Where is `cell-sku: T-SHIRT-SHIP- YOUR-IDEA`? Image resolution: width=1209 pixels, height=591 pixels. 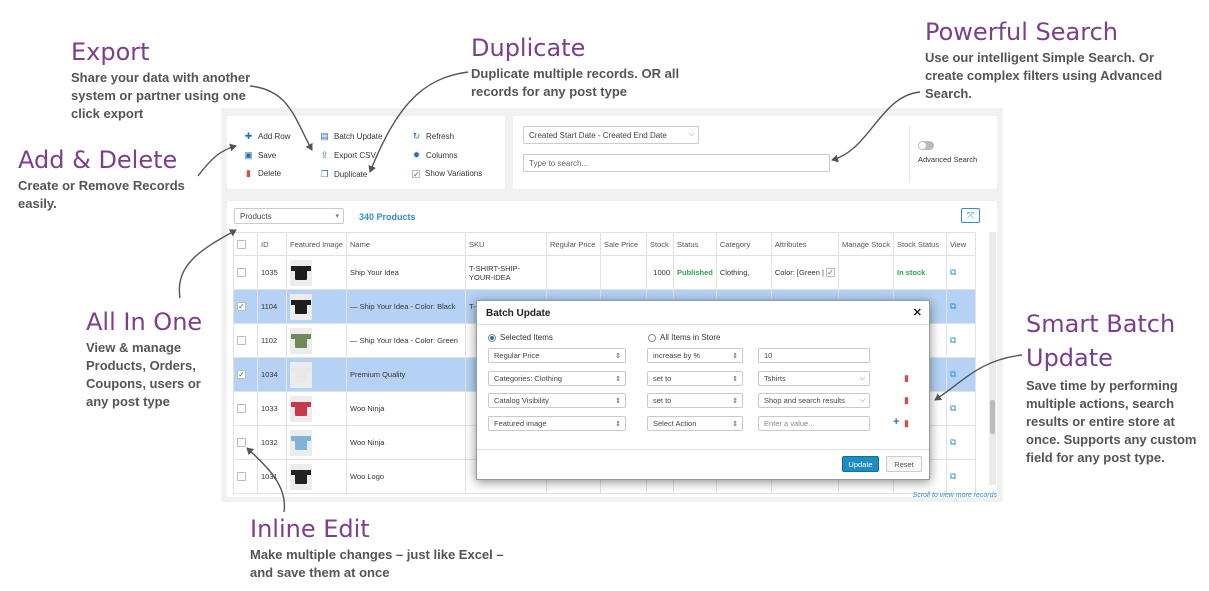 cell-sku: T-SHIRT-SHIP- YOUR-IDEA is located at coordinates (506, 272).